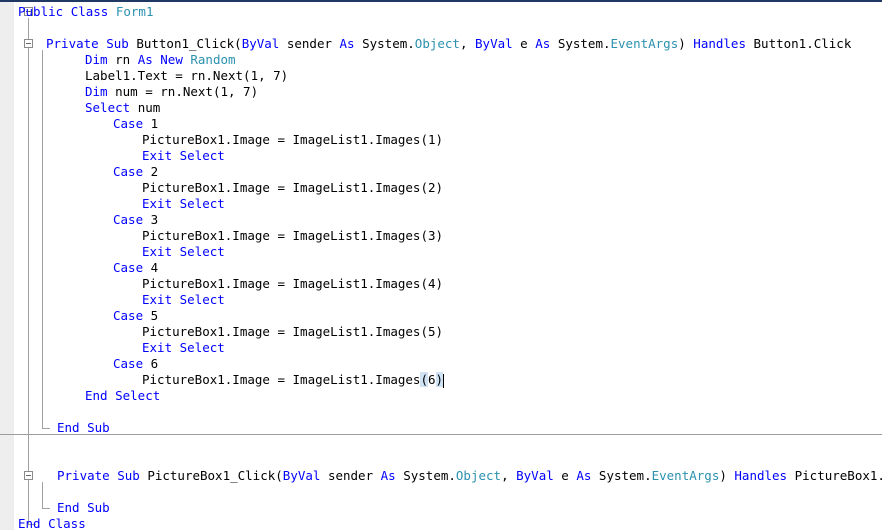 This screenshot has width=882, height=530. What do you see at coordinates (154, 267) in the screenshot?
I see `code-token-16-1: 4` at bounding box center [154, 267].